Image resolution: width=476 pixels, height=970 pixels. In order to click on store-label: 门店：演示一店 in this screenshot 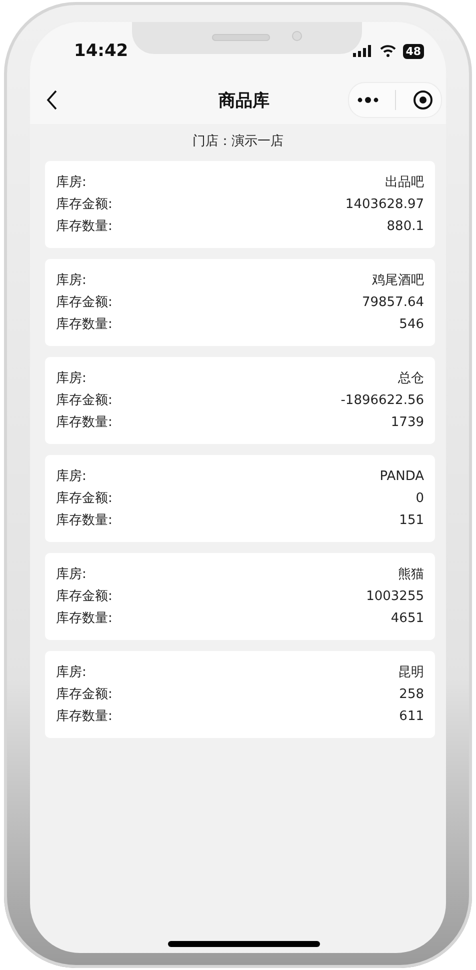, I will do `click(238, 142)`.